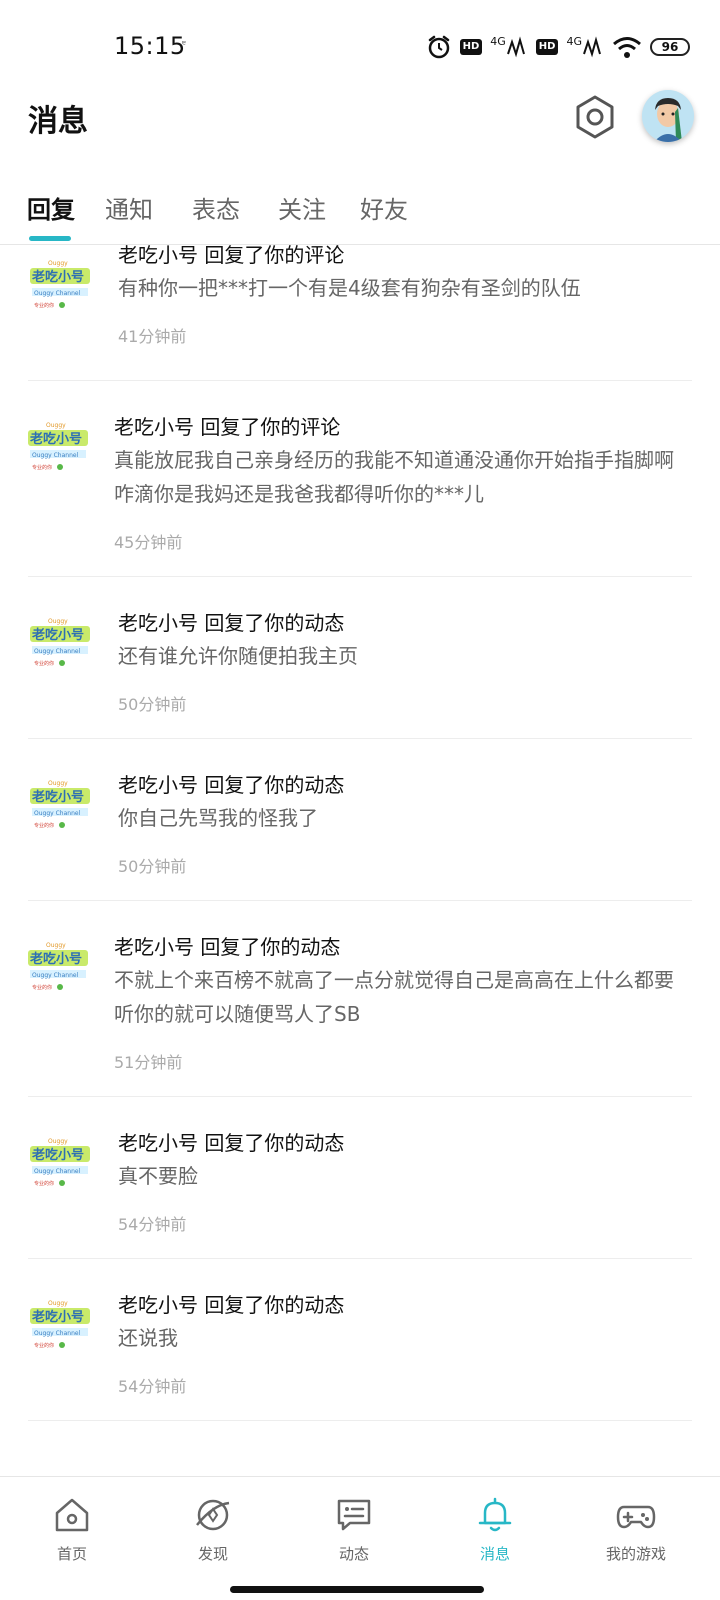  I want to click on nav-label: 发现, so click(212, 1554).